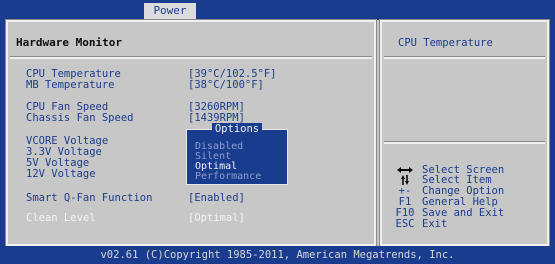 This screenshot has width=555, height=264. Describe the element at coordinates (70, 85) in the screenshot. I see `mb-temperature-label: MB Temperature` at that location.